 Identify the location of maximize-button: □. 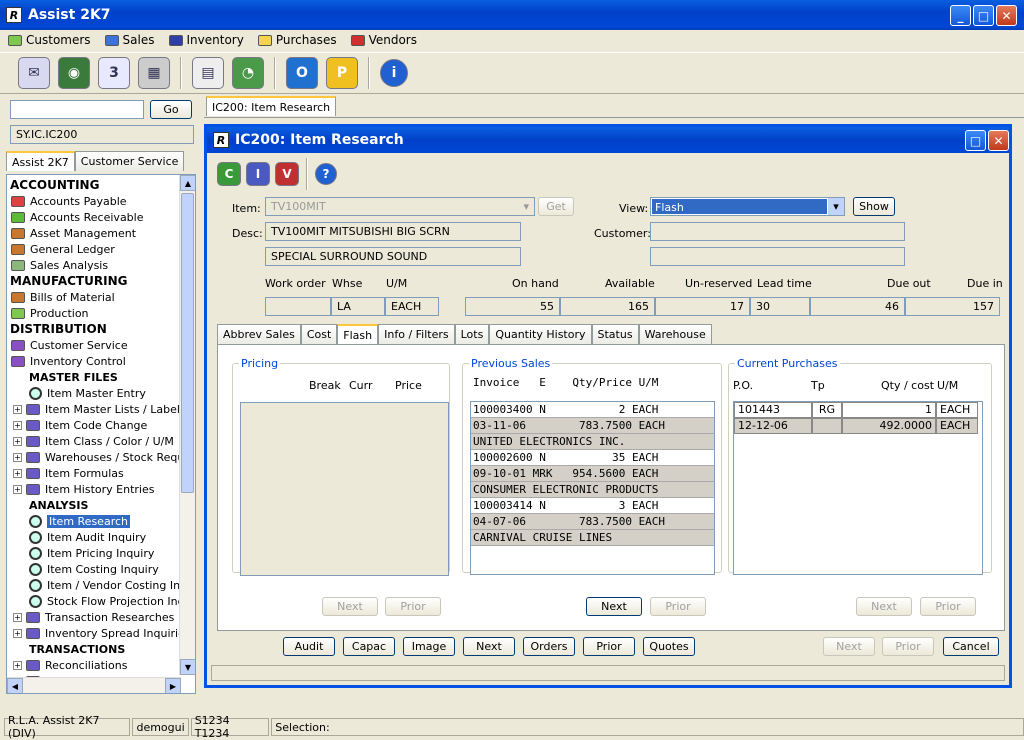
(983, 15).